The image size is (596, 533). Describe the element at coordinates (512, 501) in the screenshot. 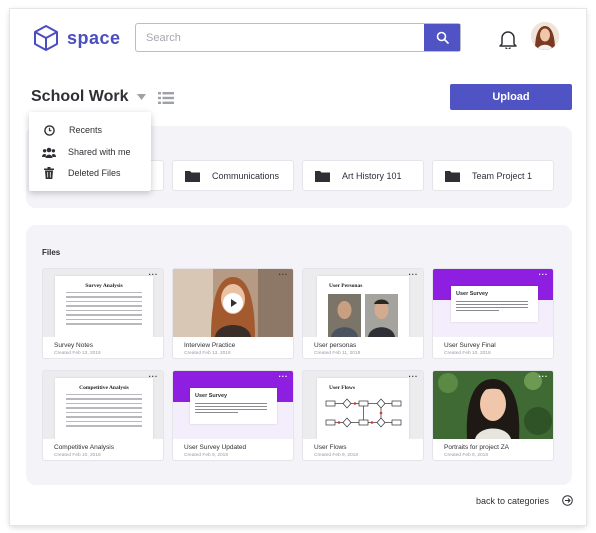

I see `back-to-categories-link: back to categories` at that location.